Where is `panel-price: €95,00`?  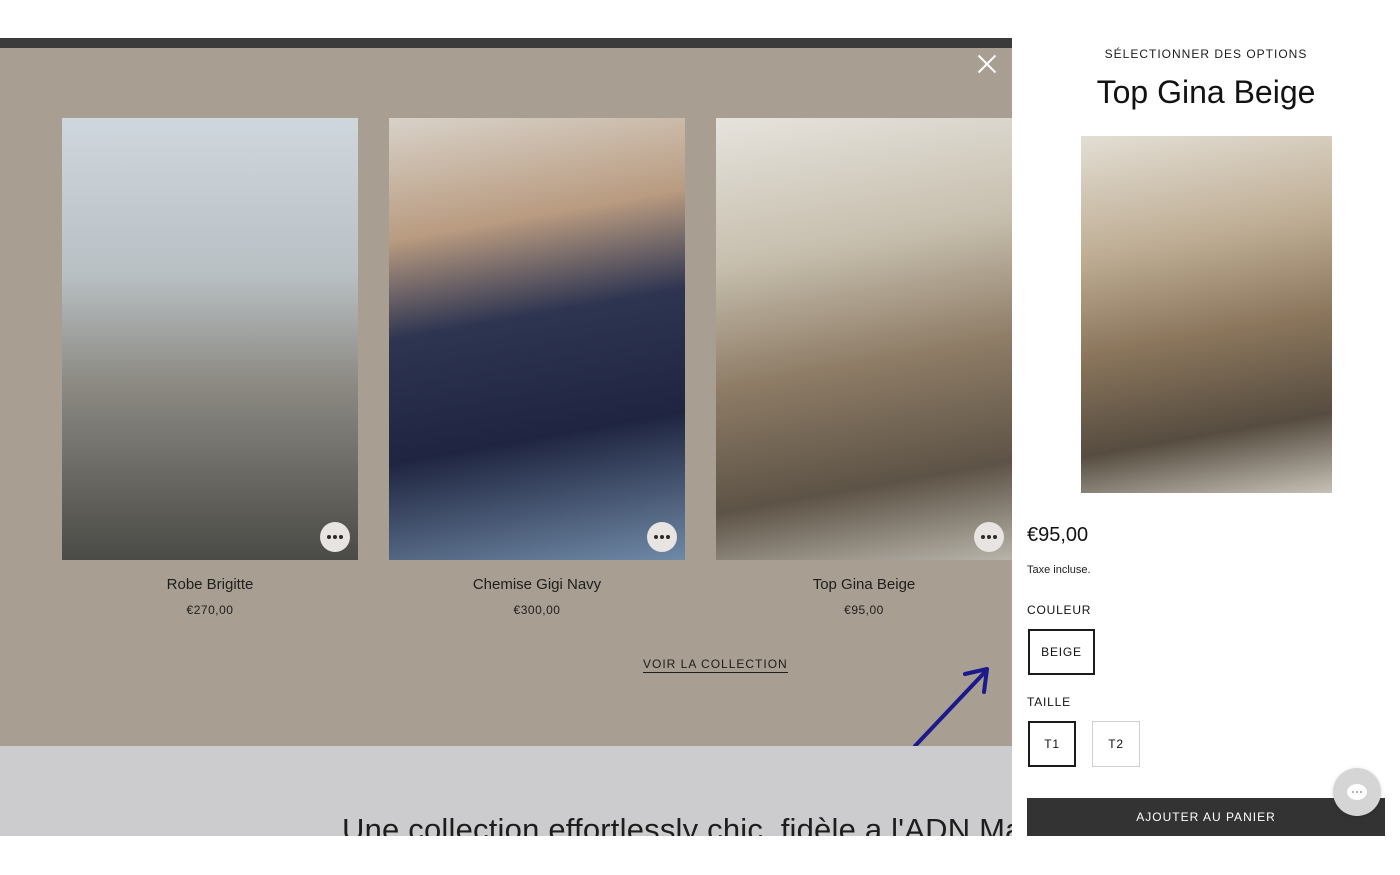 panel-price: €95,00 is located at coordinates (1058, 535).